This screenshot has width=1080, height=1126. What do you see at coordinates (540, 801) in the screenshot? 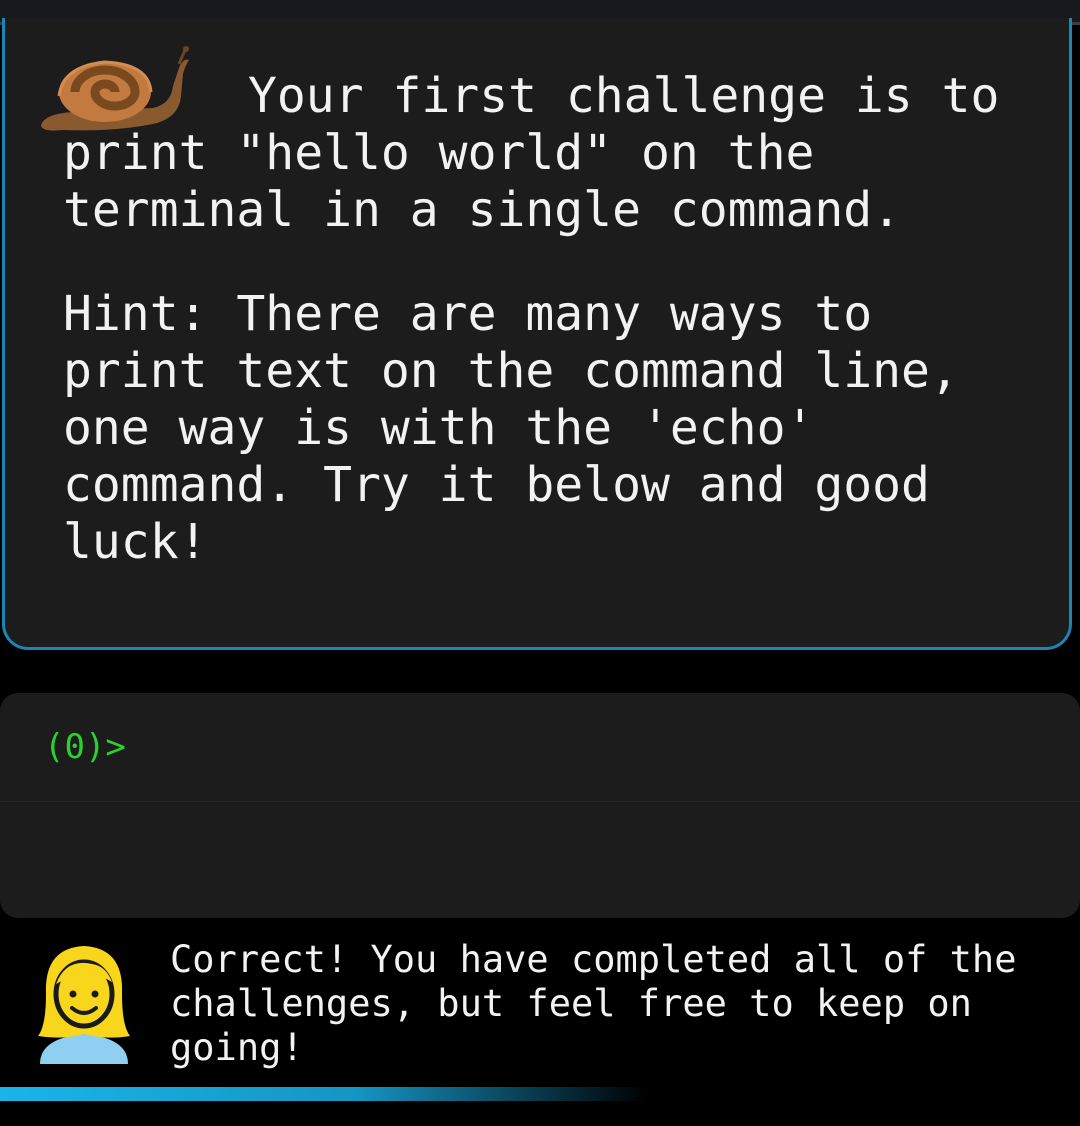
I see `terminal-divider` at bounding box center [540, 801].